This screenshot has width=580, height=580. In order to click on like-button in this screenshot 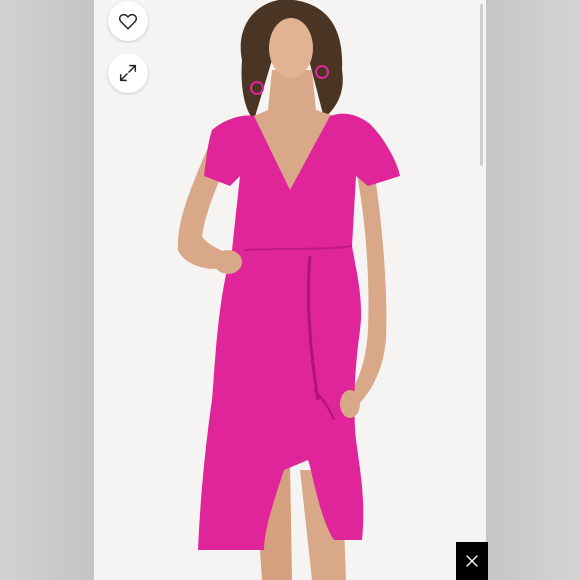, I will do `click(128, 21)`.